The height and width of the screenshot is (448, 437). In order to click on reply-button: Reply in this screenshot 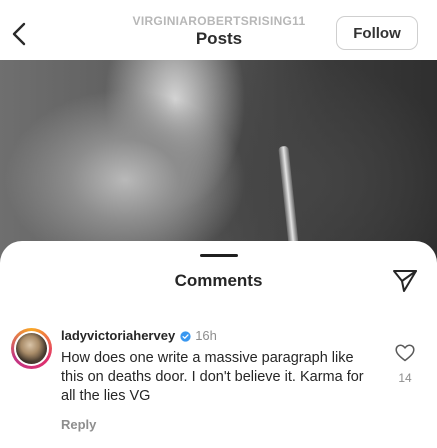, I will do `click(78, 425)`.